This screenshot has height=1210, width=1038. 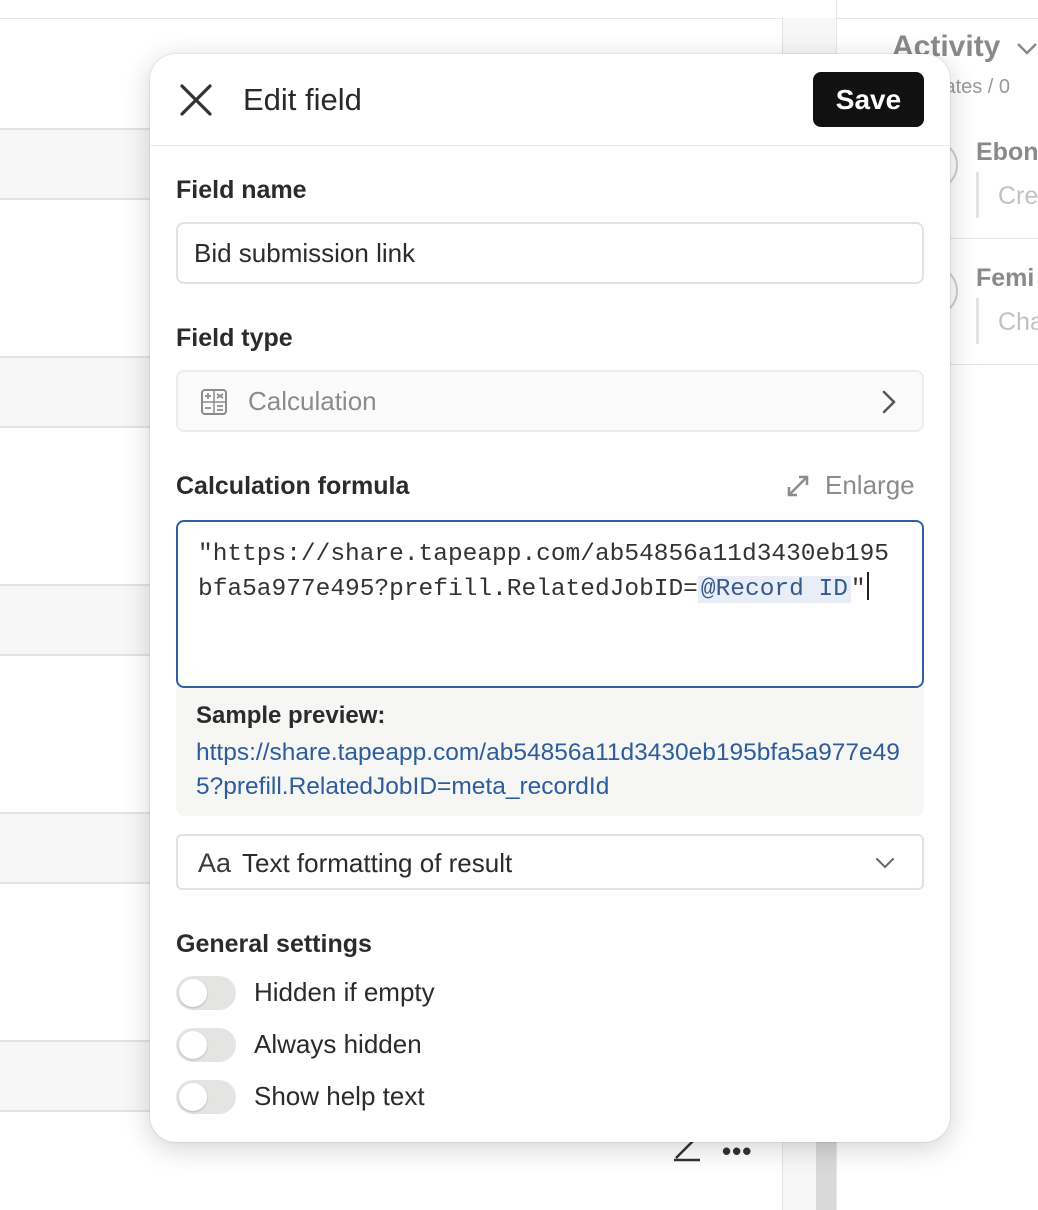 What do you see at coordinates (344, 992) in the screenshot?
I see `hidden-if-empty-label: Hidden if empty` at bounding box center [344, 992].